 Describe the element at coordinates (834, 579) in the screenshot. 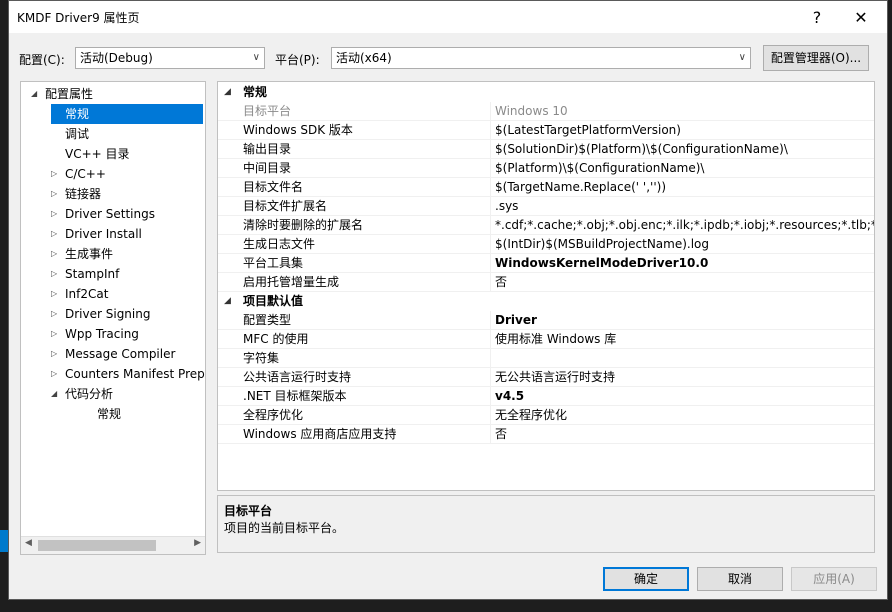

I see `apply-button: 应用(A)` at that location.